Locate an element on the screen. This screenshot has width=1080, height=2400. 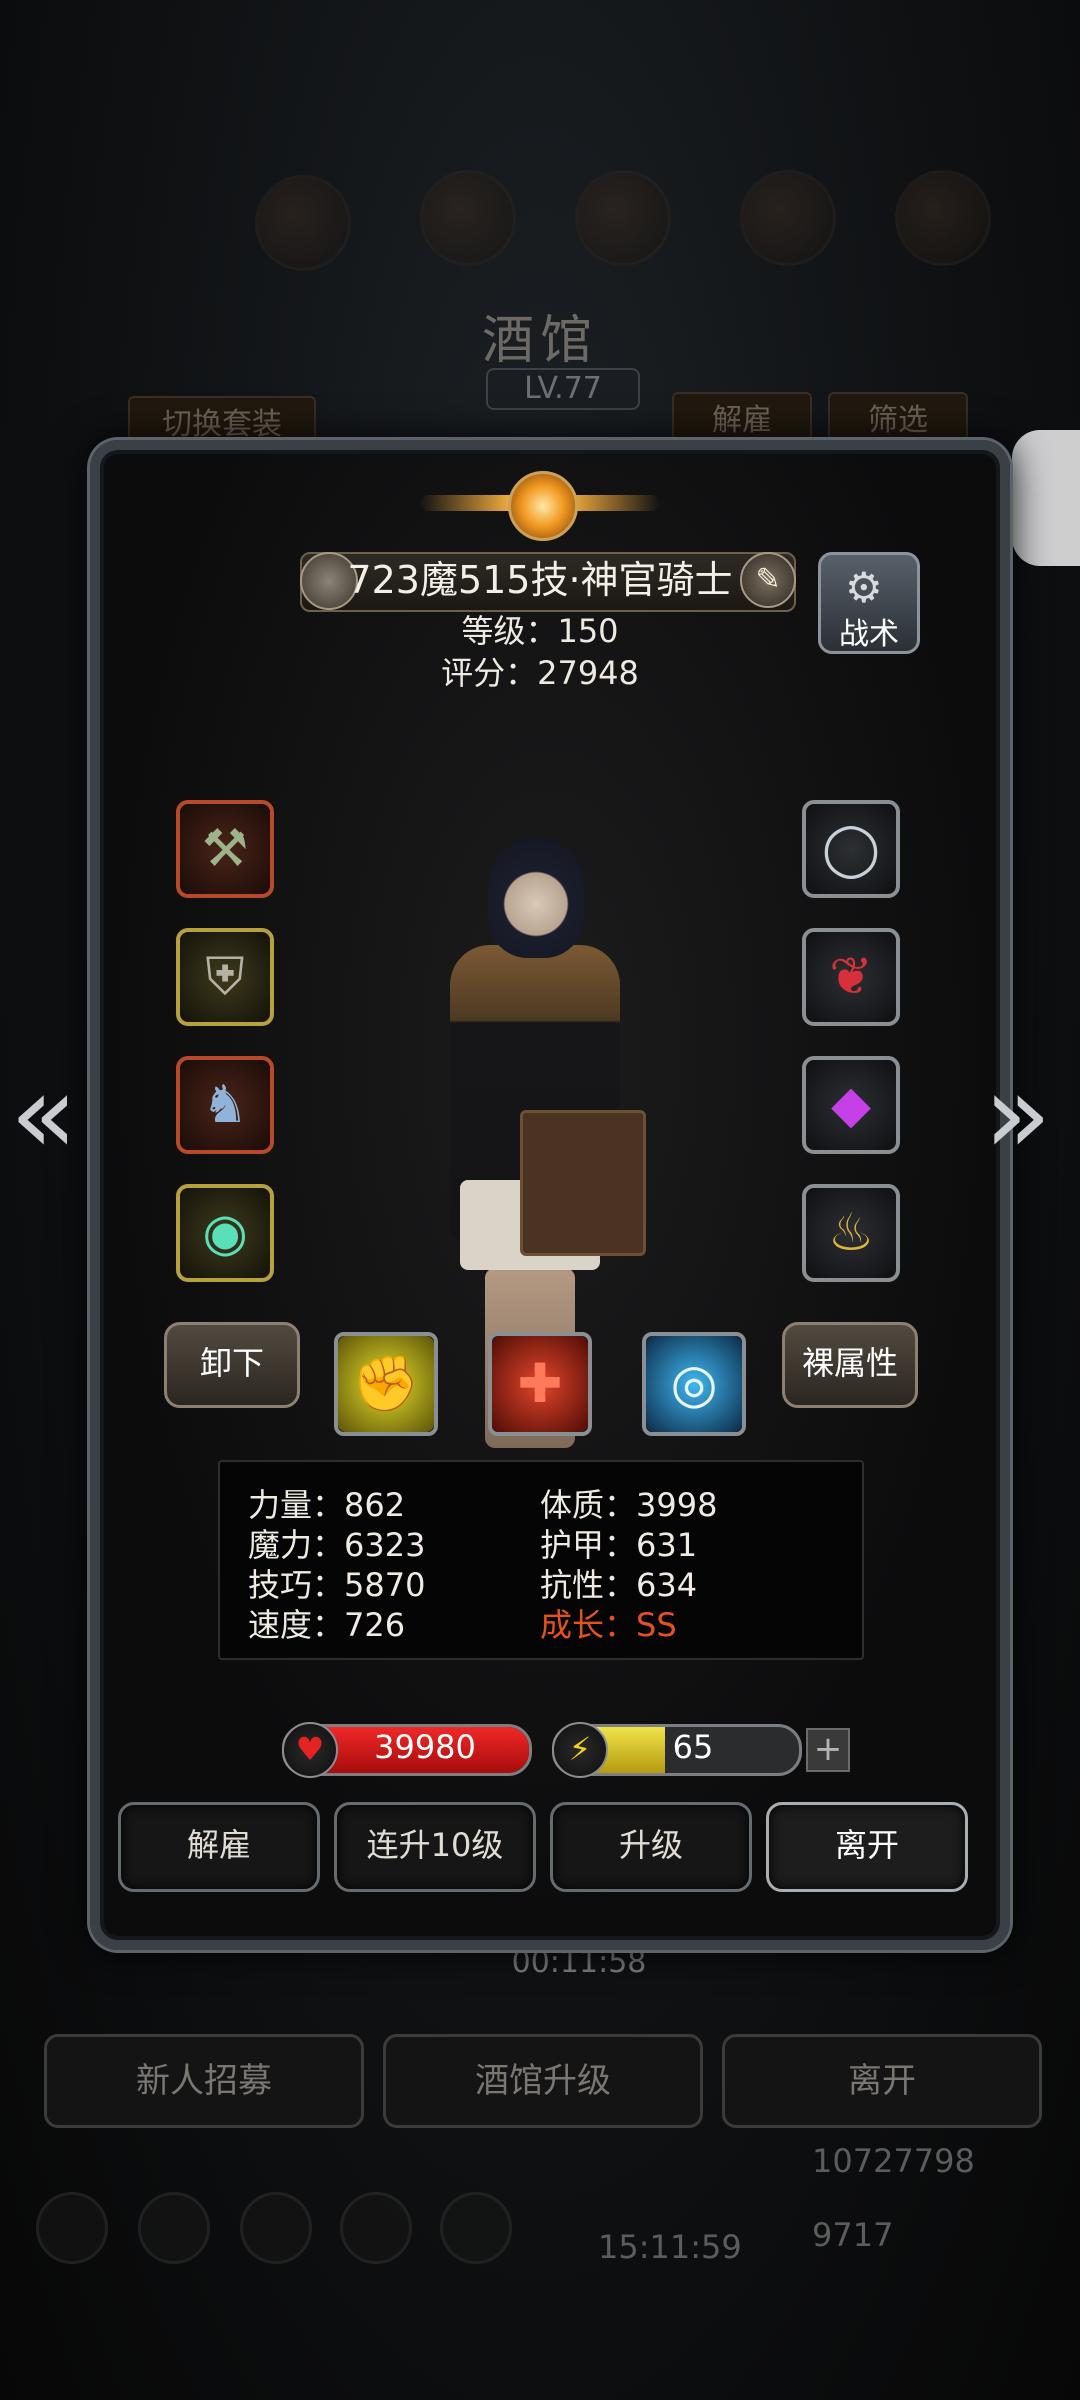
clock: 15:11:59 is located at coordinates (670, 2247).